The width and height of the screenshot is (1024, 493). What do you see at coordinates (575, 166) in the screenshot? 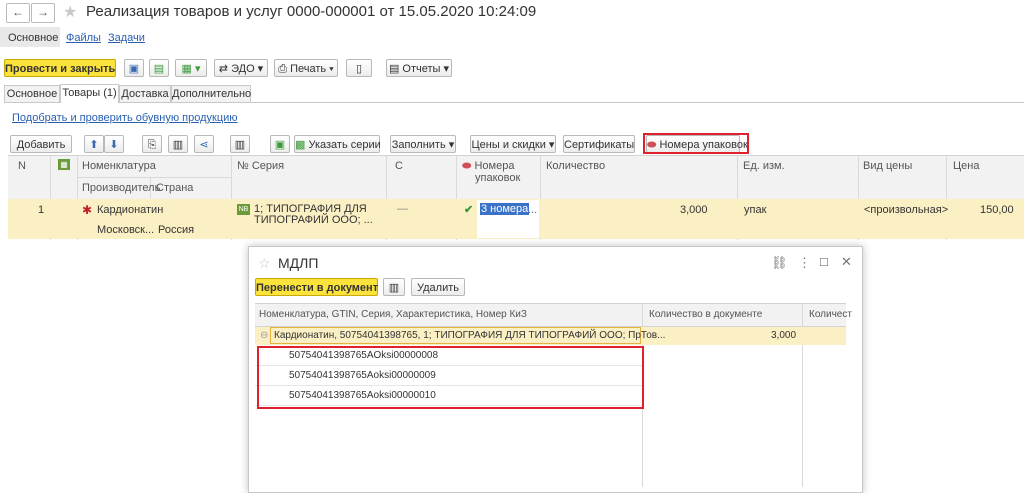
I see `header-quantity: Количество` at bounding box center [575, 166].